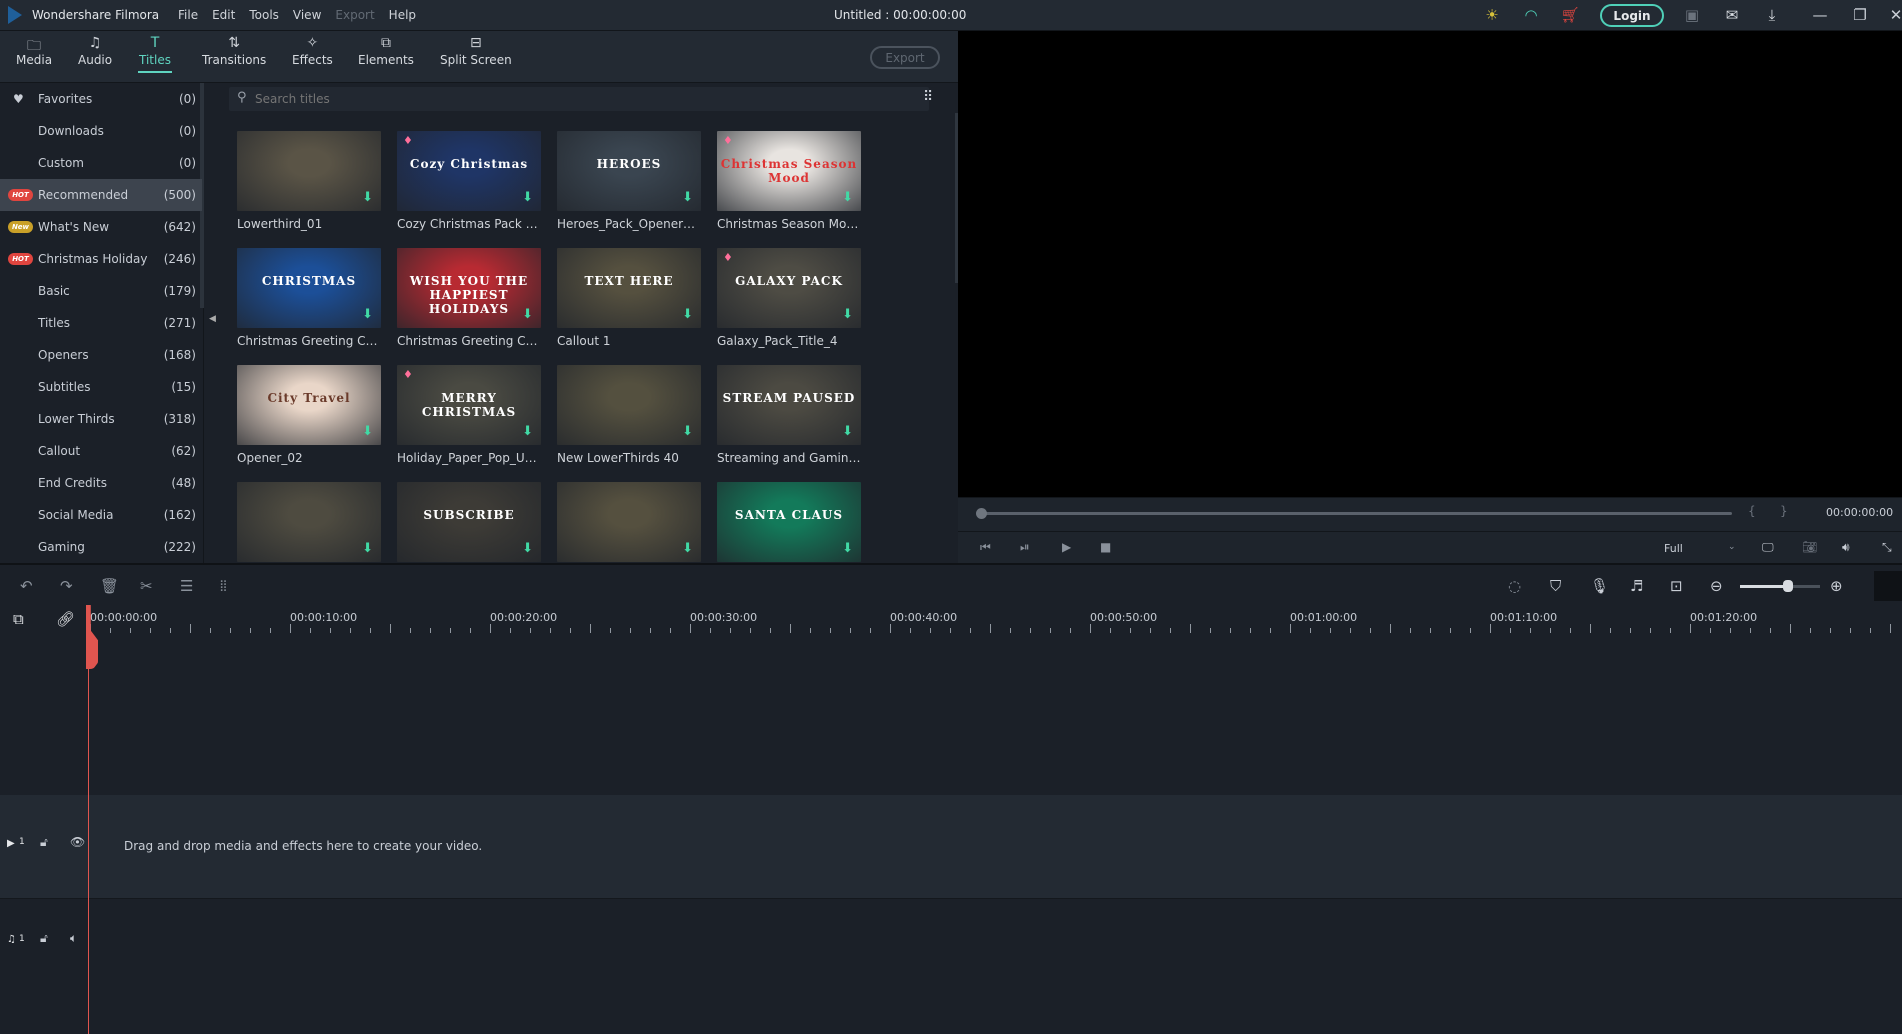  I want to click on menu-help: Help, so click(402, 15).